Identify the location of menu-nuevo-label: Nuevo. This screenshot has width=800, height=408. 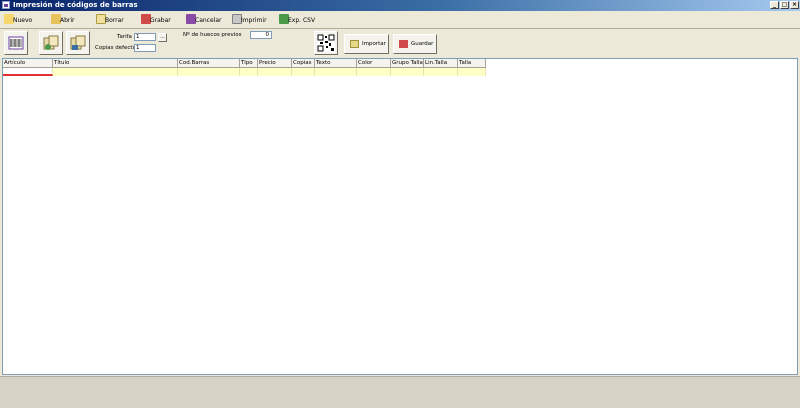
(23, 20).